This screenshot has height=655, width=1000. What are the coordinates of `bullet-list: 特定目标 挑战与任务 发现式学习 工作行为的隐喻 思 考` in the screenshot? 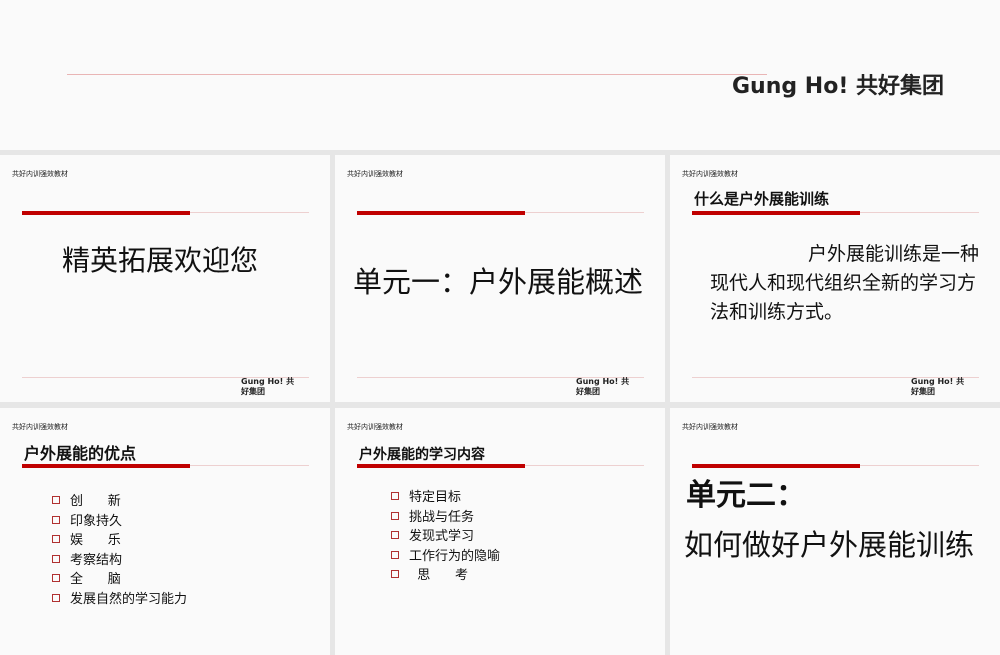 It's located at (445, 537).